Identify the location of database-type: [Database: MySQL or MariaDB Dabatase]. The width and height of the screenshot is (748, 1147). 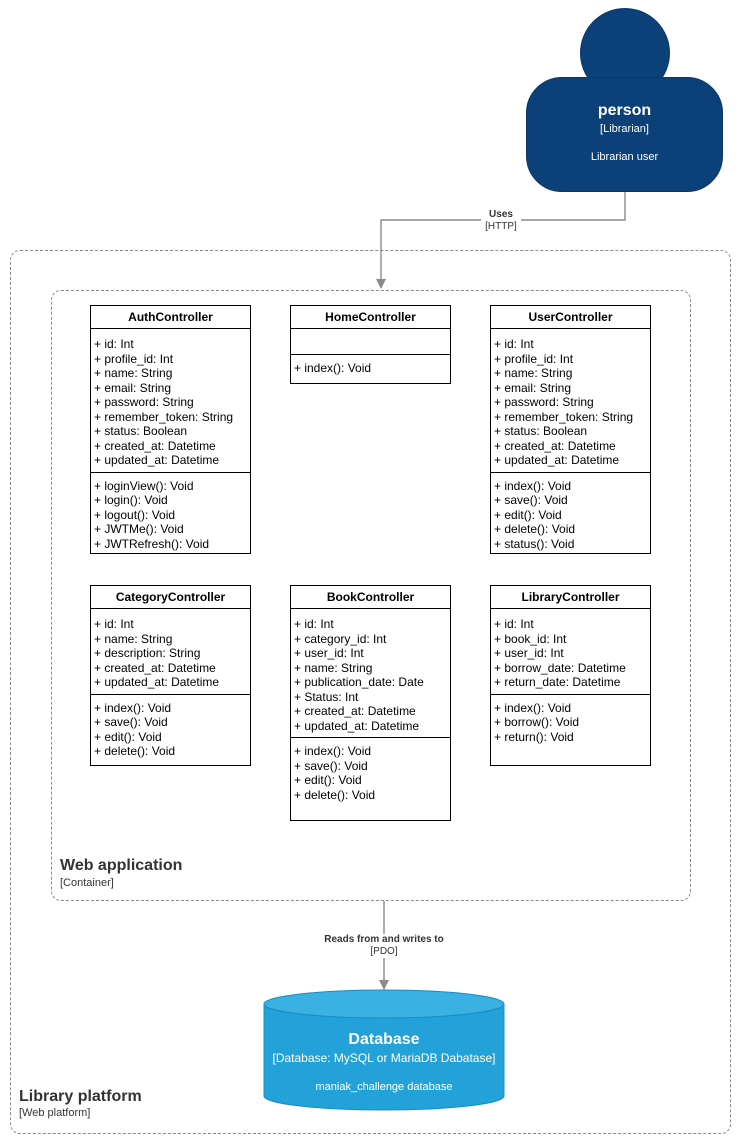
(384, 1058).